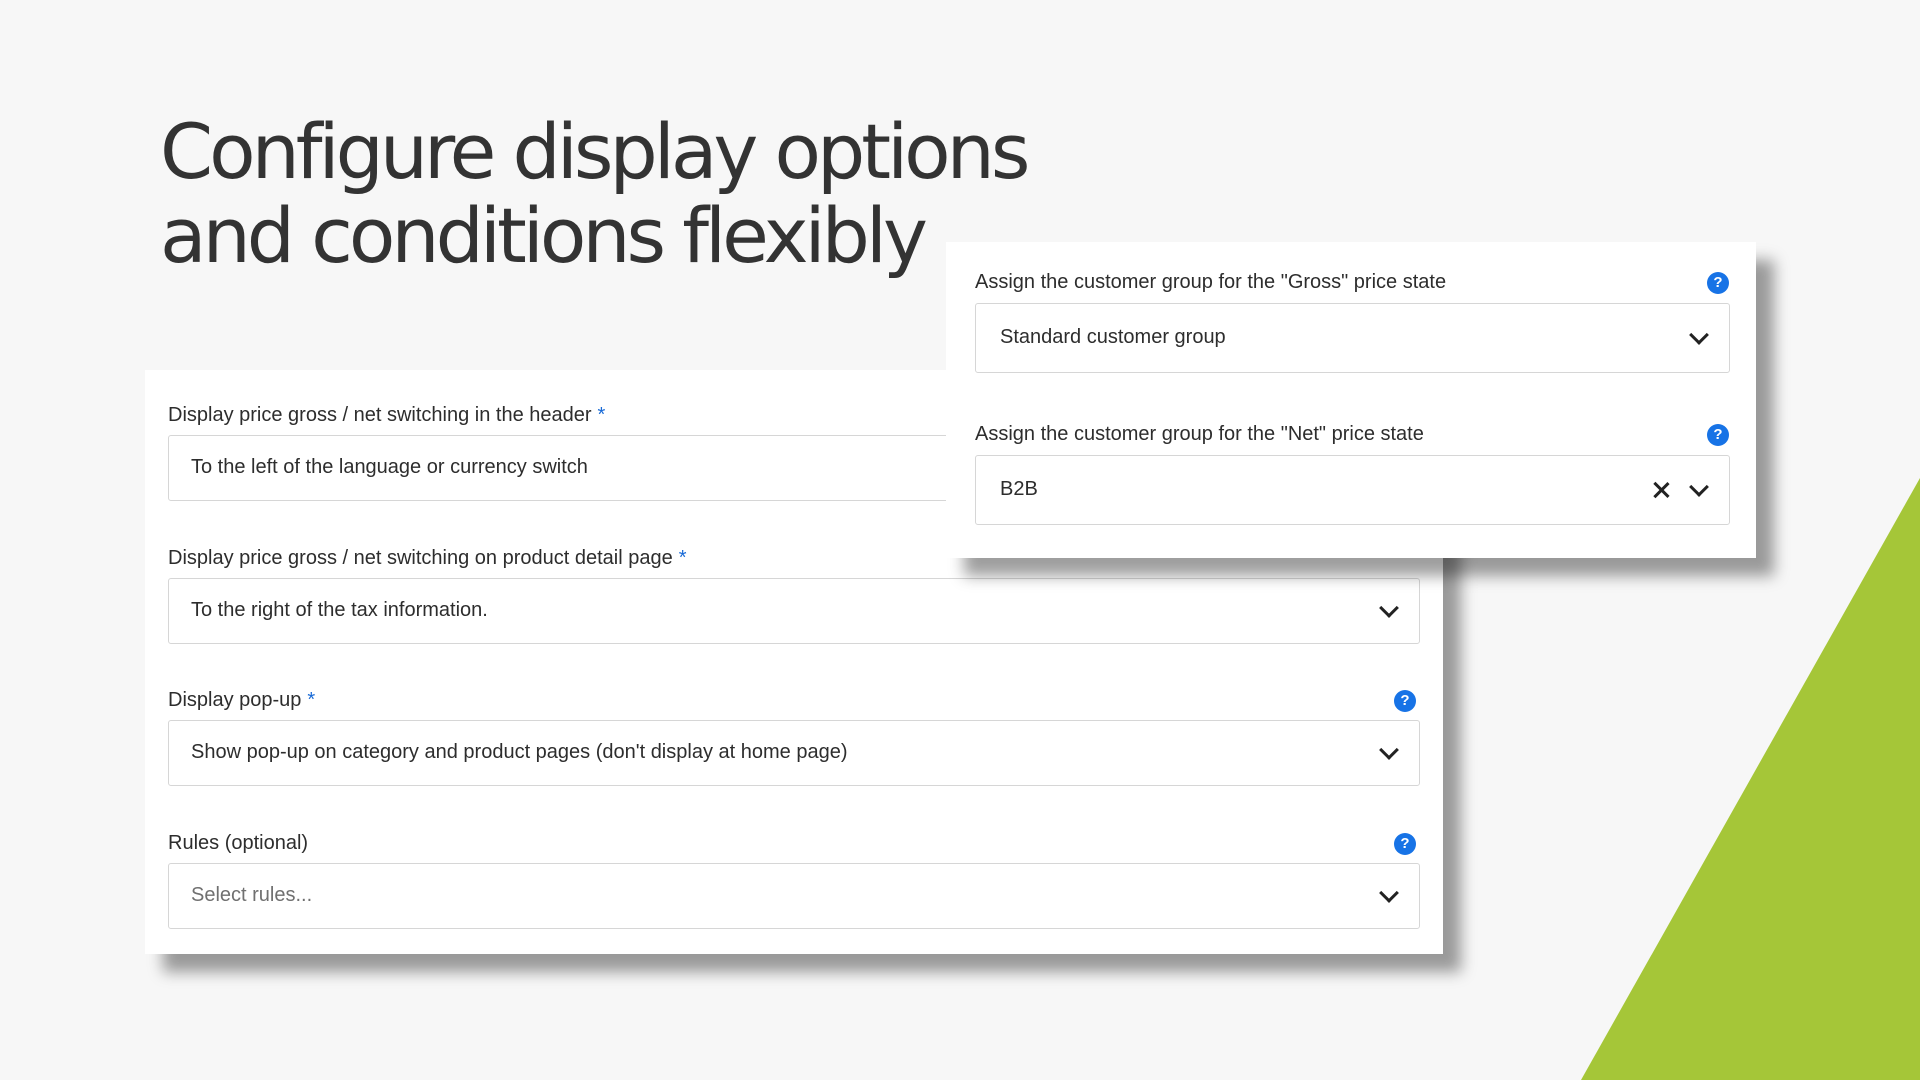 Image resolution: width=1920 pixels, height=1080 pixels. What do you see at coordinates (1019, 489) in the screenshot?
I see `net-group-value: B2B` at bounding box center [1019, 489].